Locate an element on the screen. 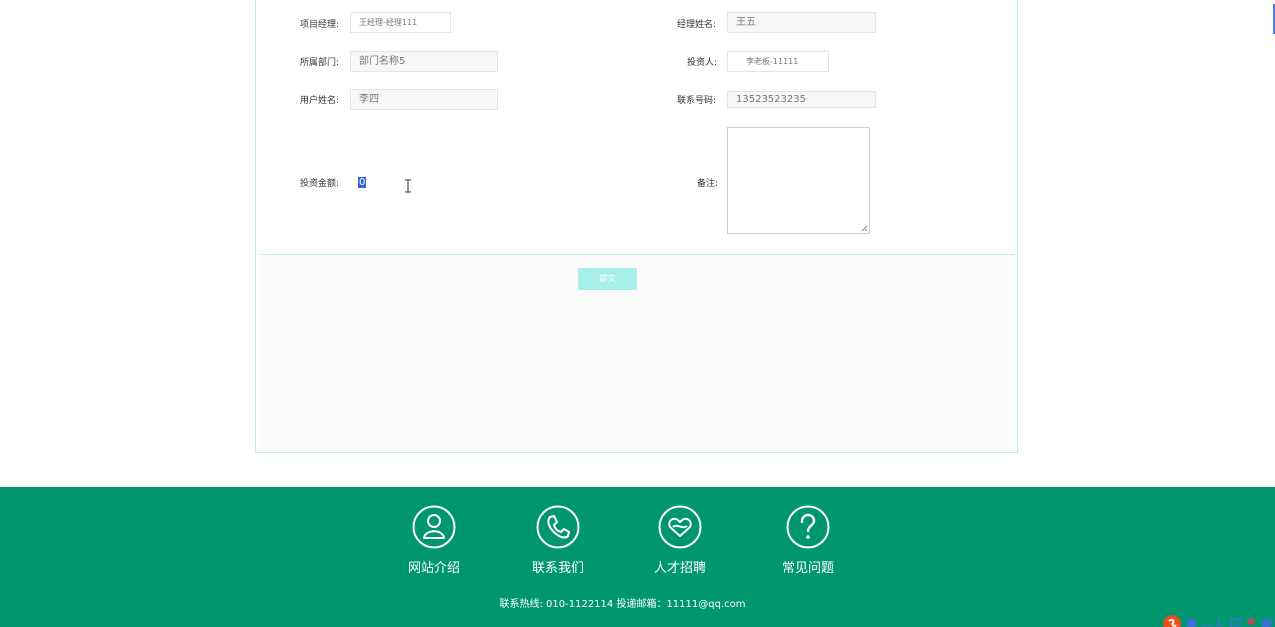 This screenshot has height=627, width=1275. heart-icon is located at coordinates (680, 527).